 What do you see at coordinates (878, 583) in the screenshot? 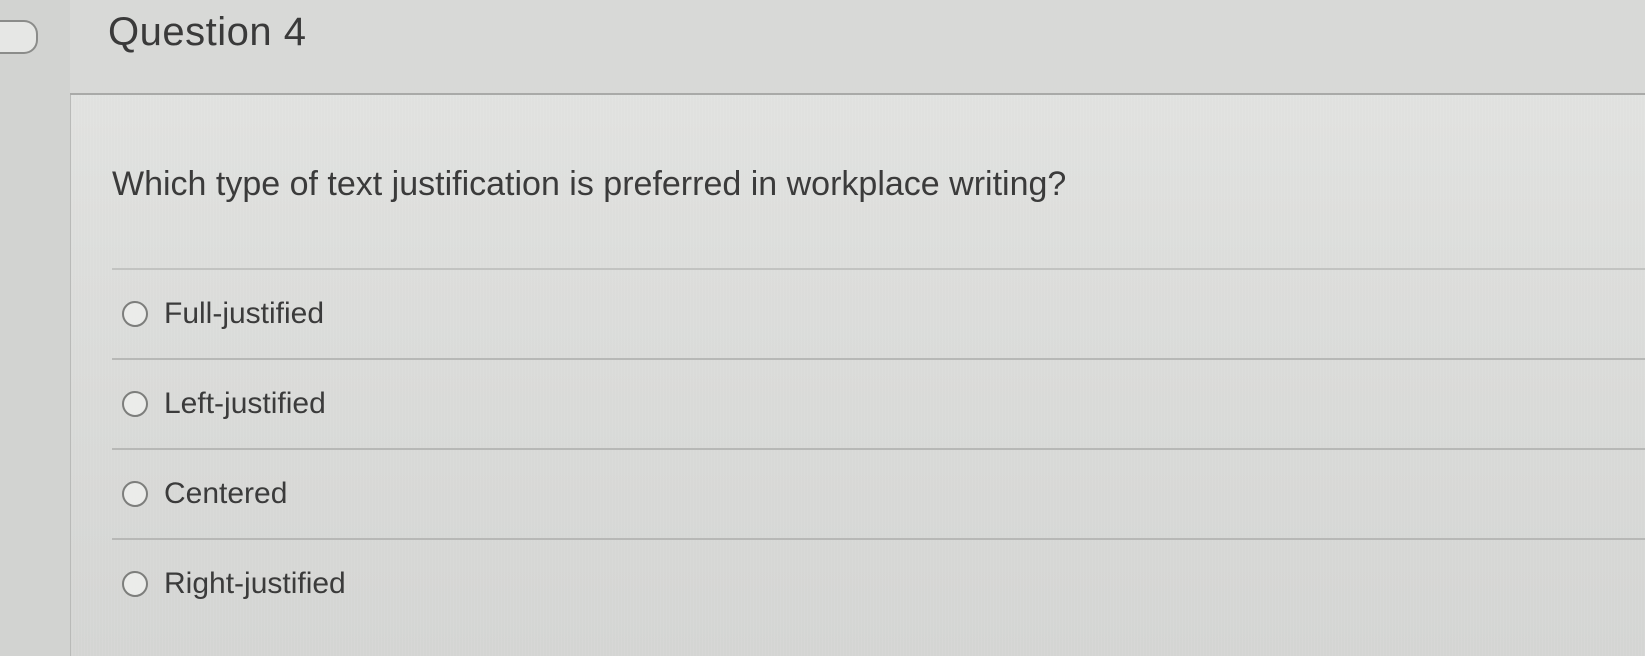
I see `answer-option-right-justified: Right-justified` at bounding box center [878, 583].